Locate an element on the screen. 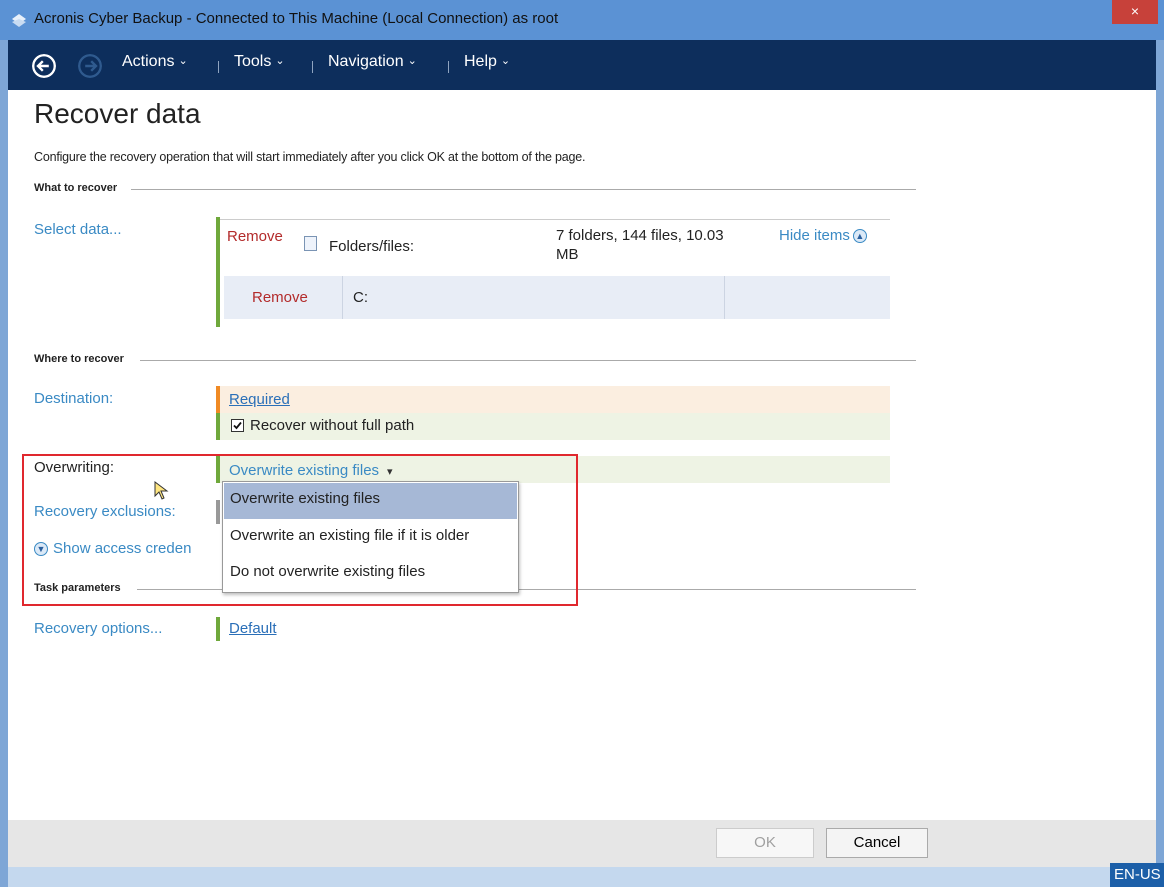 This screenshot has width=1164, height=887. hide-items-link: Hide items ▲ is located at coordinates (823, 235).